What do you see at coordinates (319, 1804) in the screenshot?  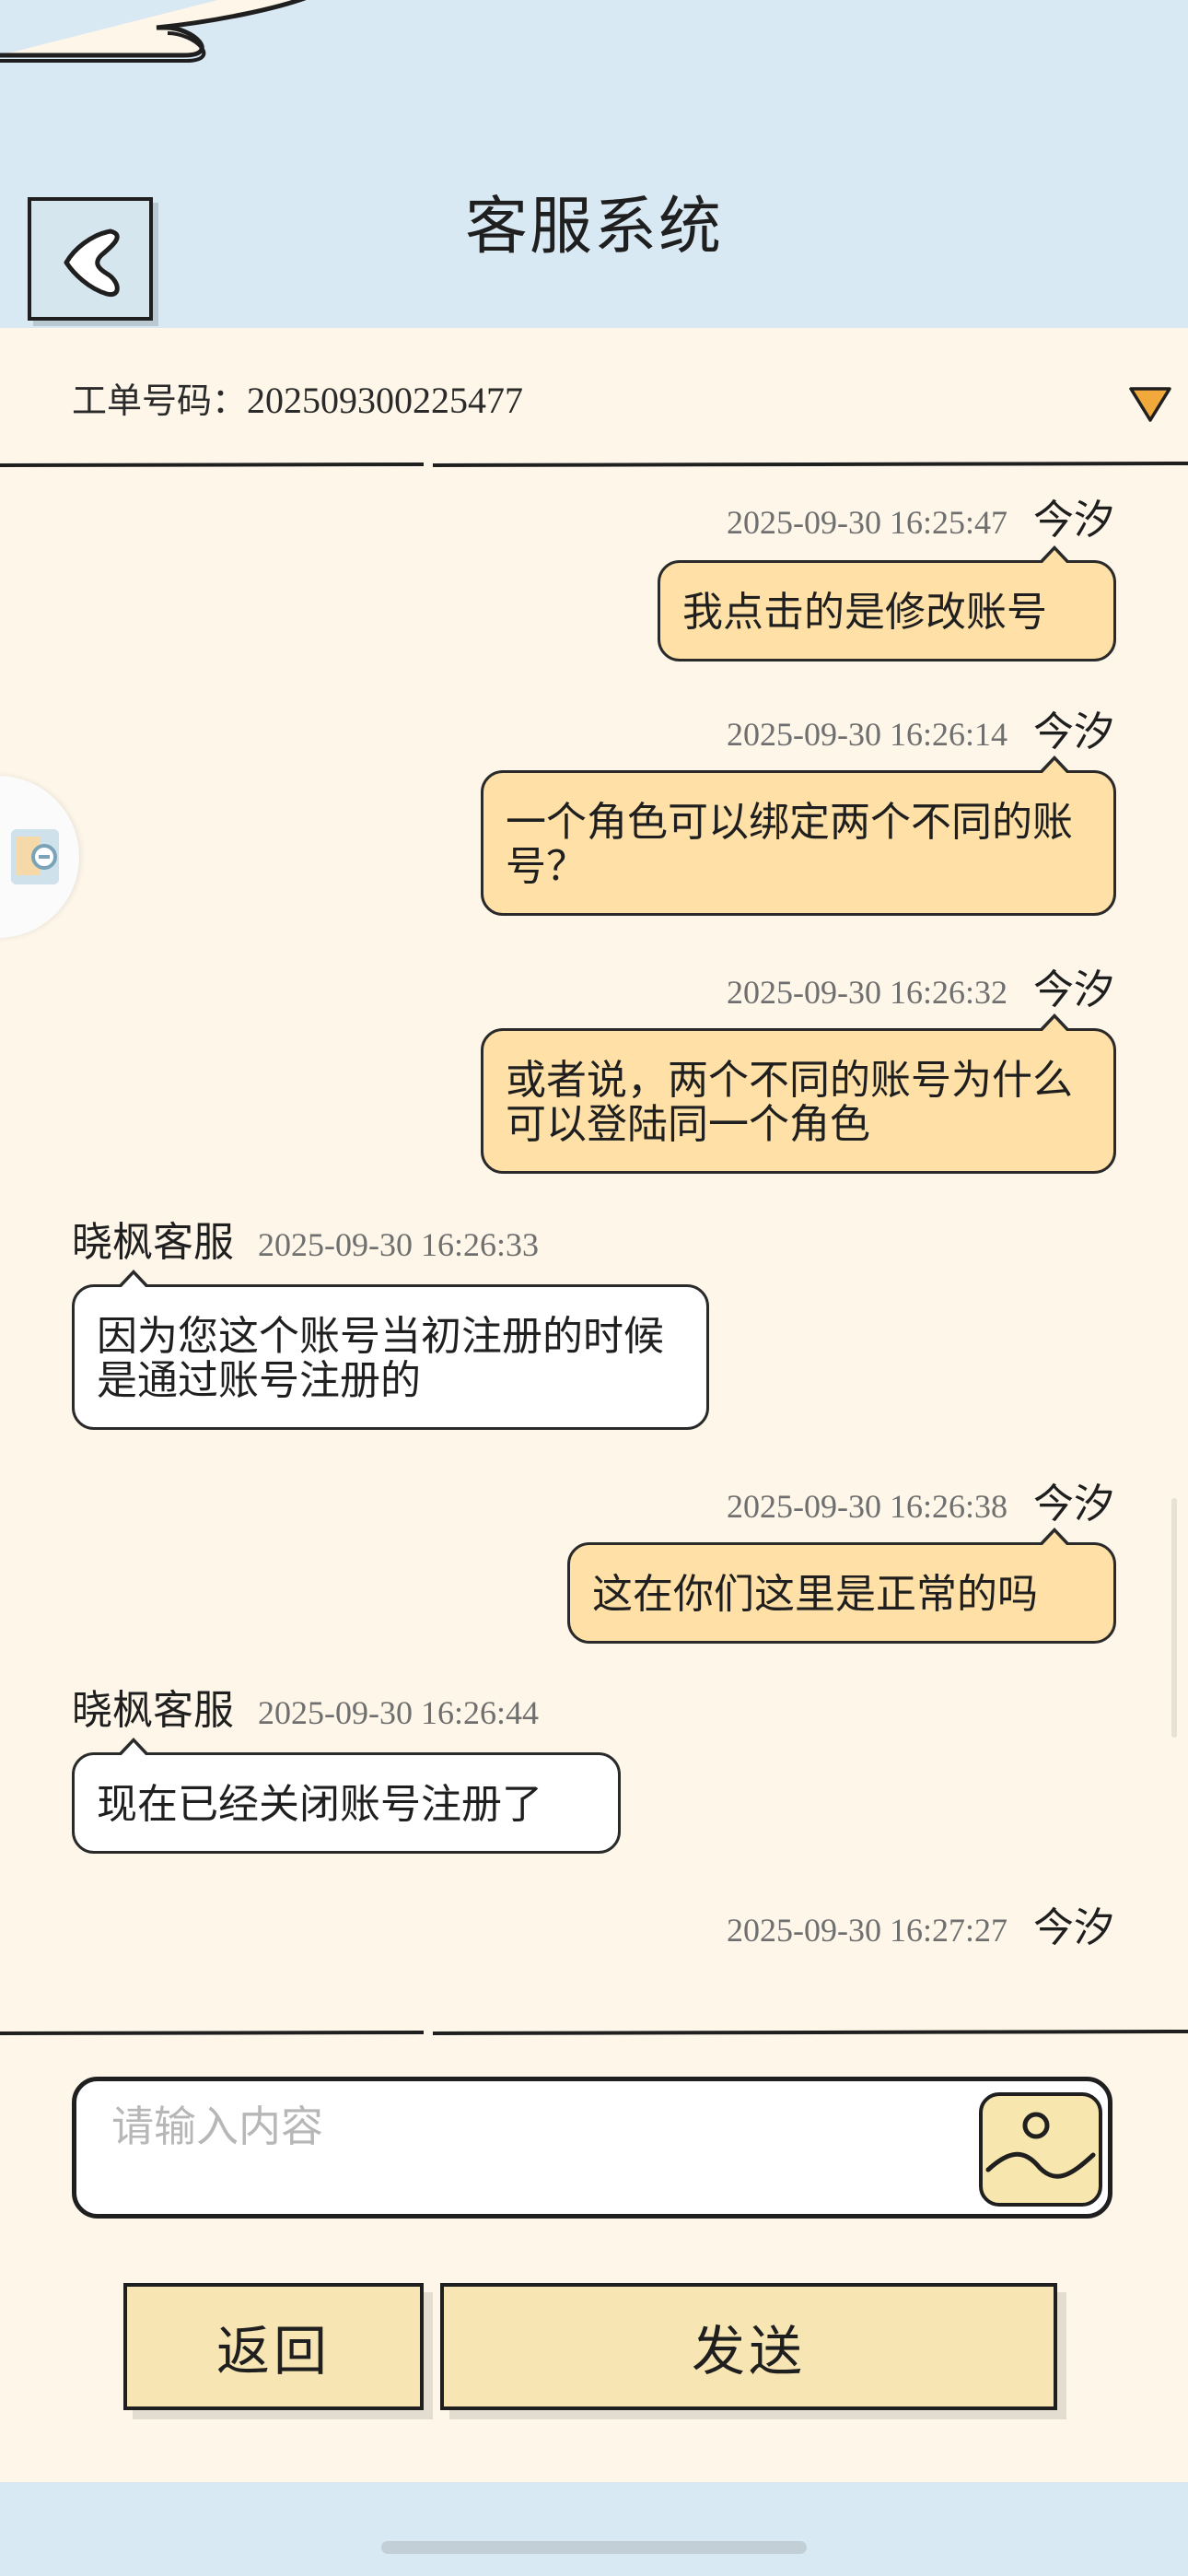 I see `message-text: 现在已经关闭账号注册了` at bounding box center [319, 1804].